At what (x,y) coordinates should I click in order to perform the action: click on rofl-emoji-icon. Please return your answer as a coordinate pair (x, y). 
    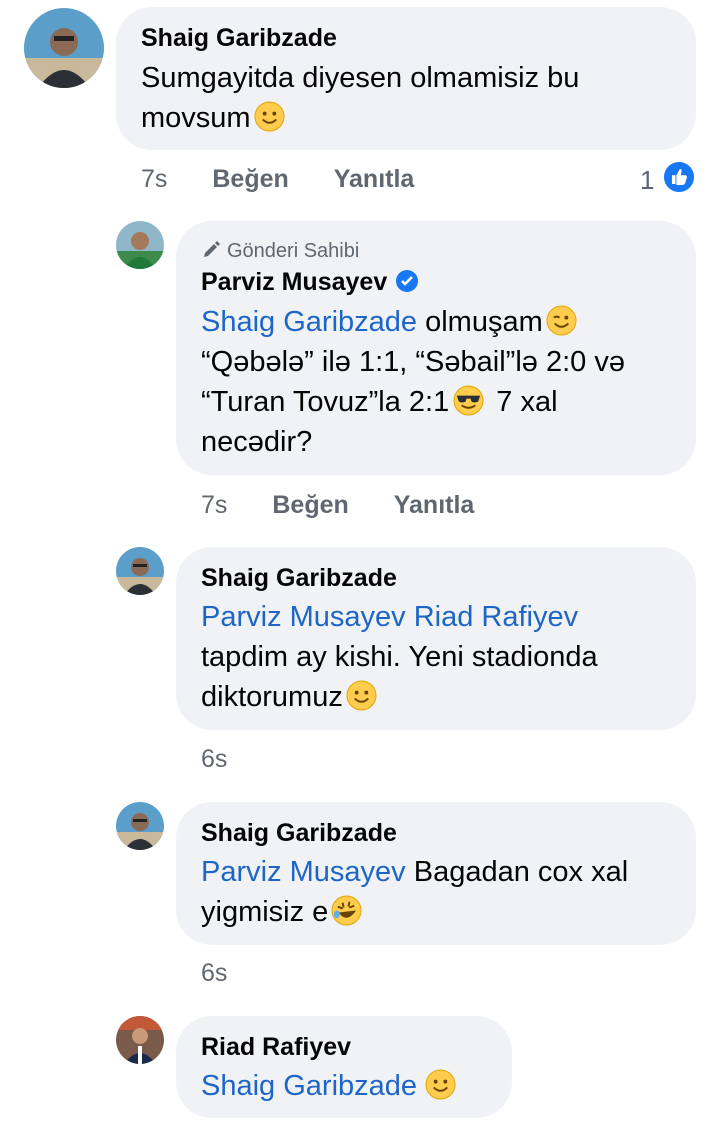
    Looking at the image, I should click on (346, 910).